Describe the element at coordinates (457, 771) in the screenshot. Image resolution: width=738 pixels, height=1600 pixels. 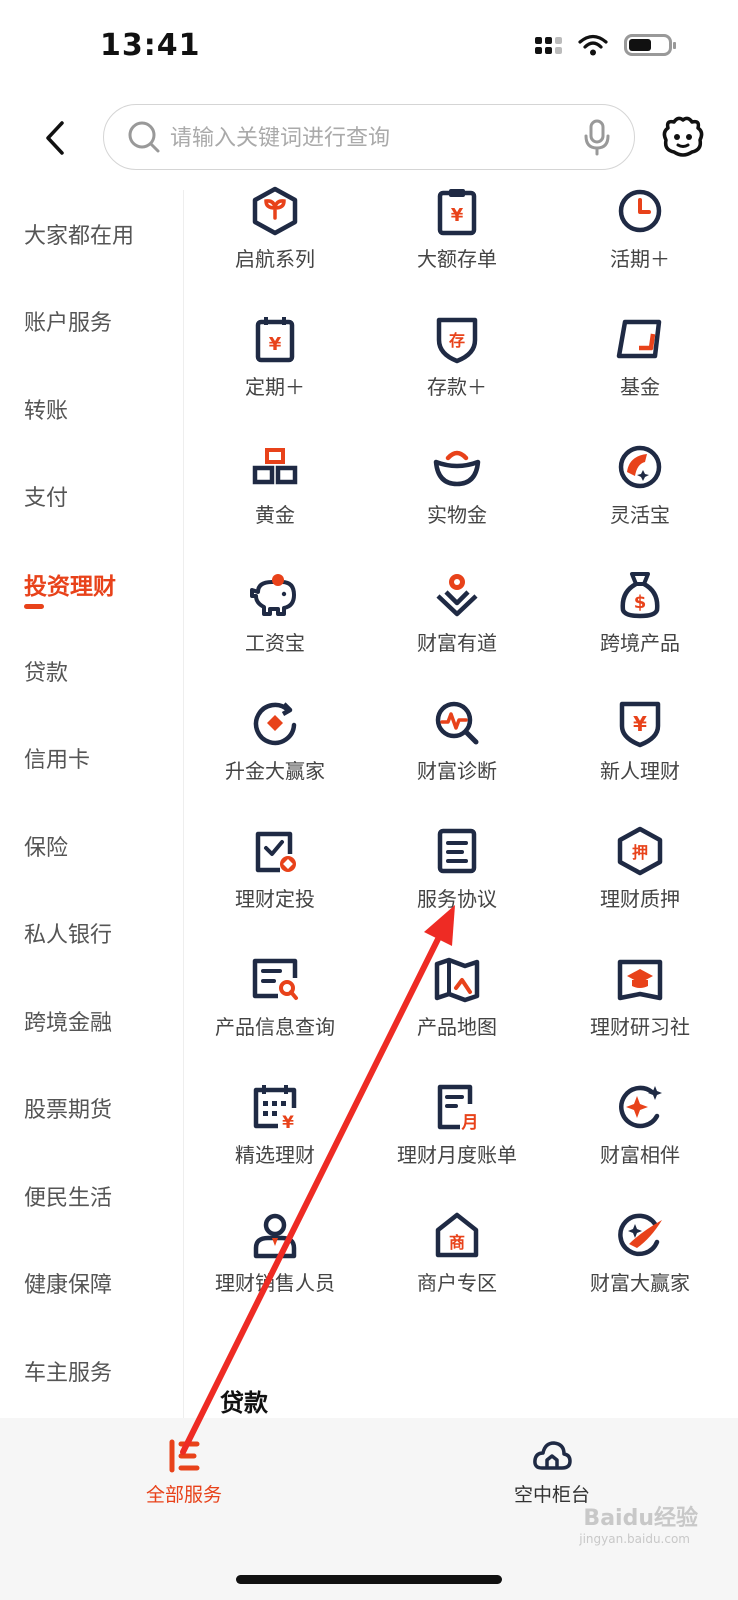
I see `service-label: 财富诊断` at that location.